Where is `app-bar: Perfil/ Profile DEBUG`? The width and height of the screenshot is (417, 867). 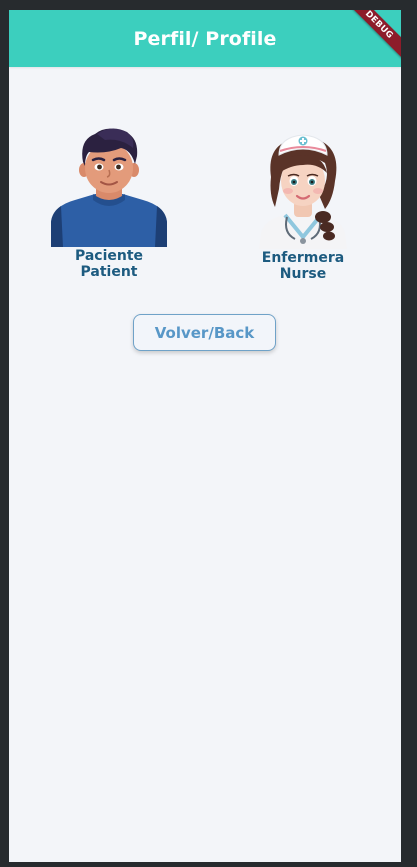
app-bar: Perfil/ Profile DEBUG is located at coordinates (205, 38).